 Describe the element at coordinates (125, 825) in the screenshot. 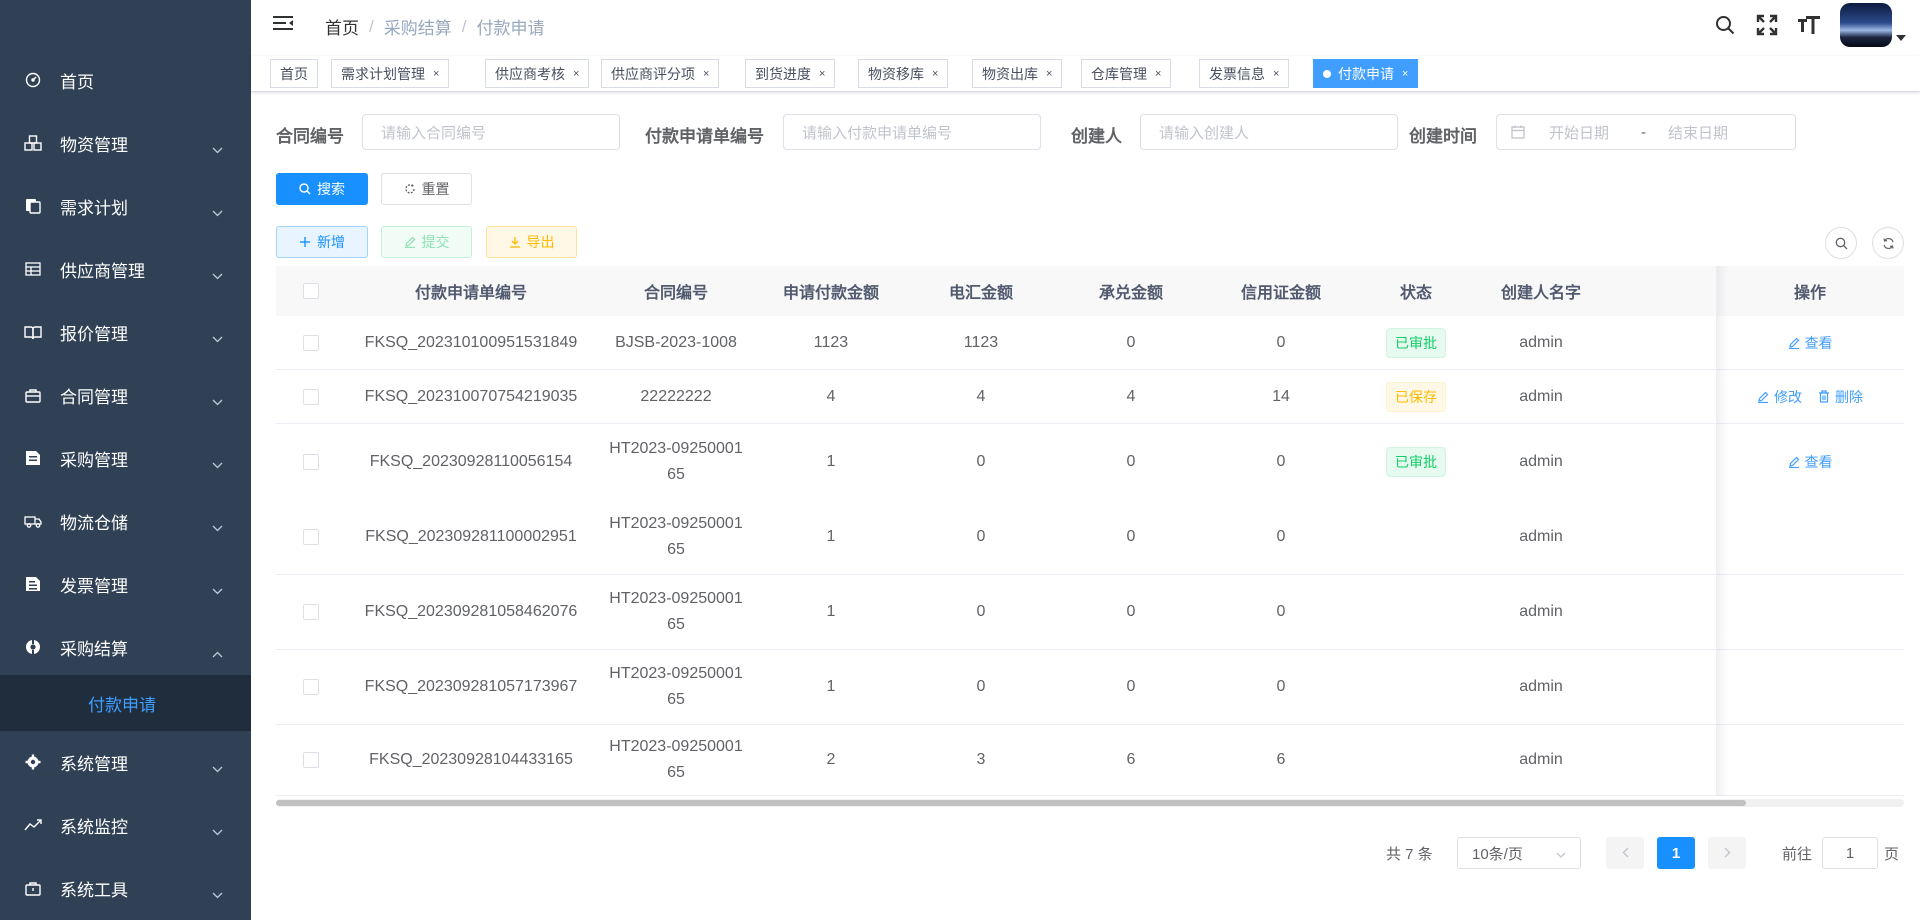

I see `sidebar-item: 系统监控` at that location.